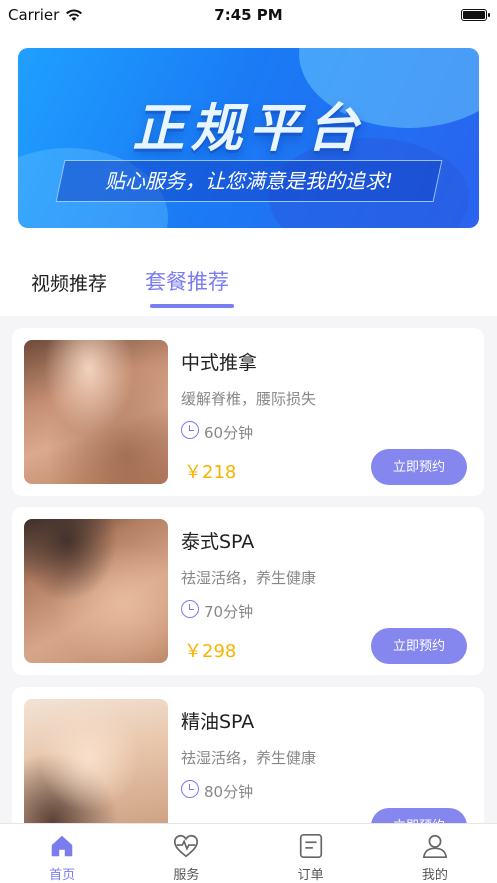  I want to click on nav-label-home: 首页, so click(62, 875).